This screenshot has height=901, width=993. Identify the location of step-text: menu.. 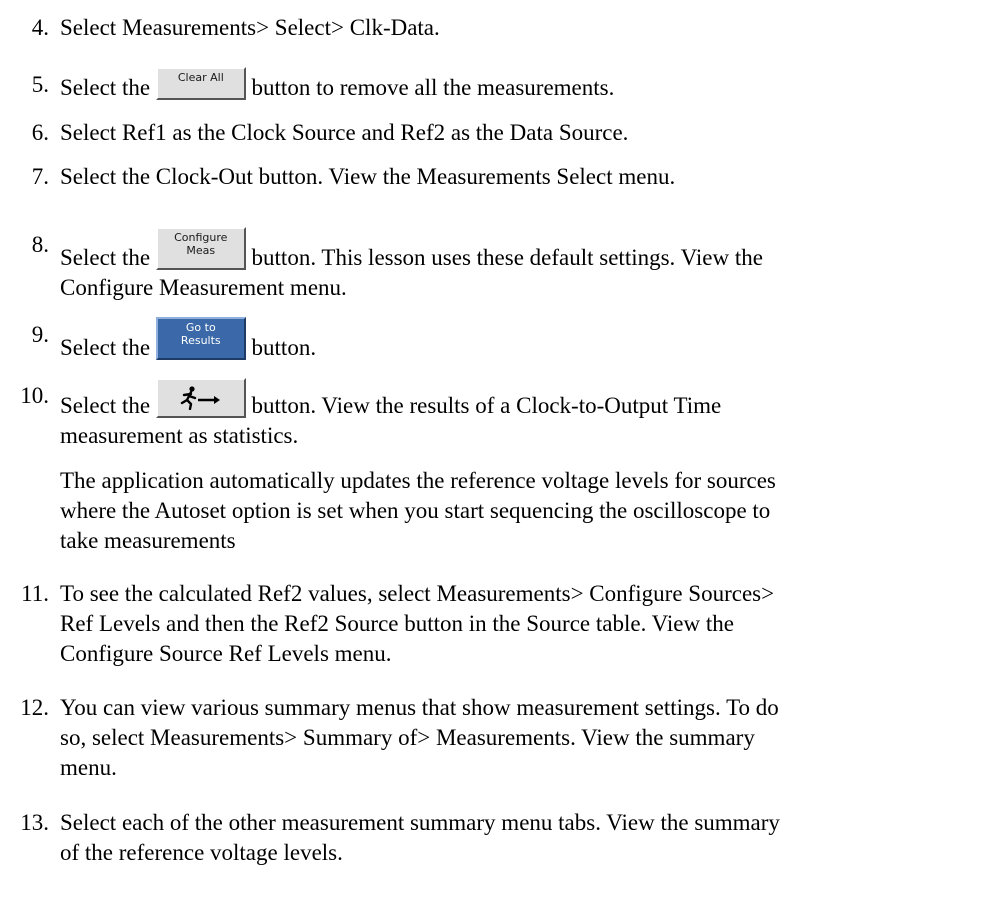
(88, 767).